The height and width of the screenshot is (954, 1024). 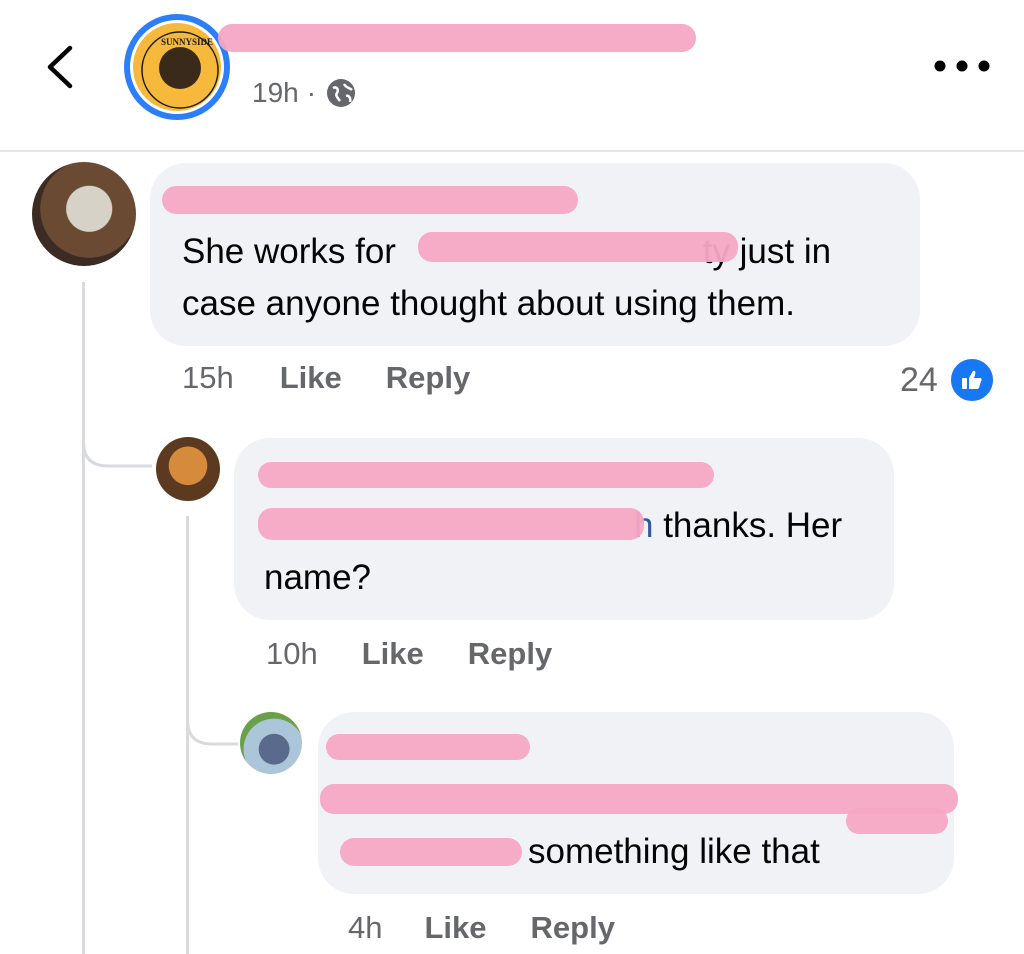 I want to click on reply-actions: 10h Like Reply, so click(x=409, y=654).